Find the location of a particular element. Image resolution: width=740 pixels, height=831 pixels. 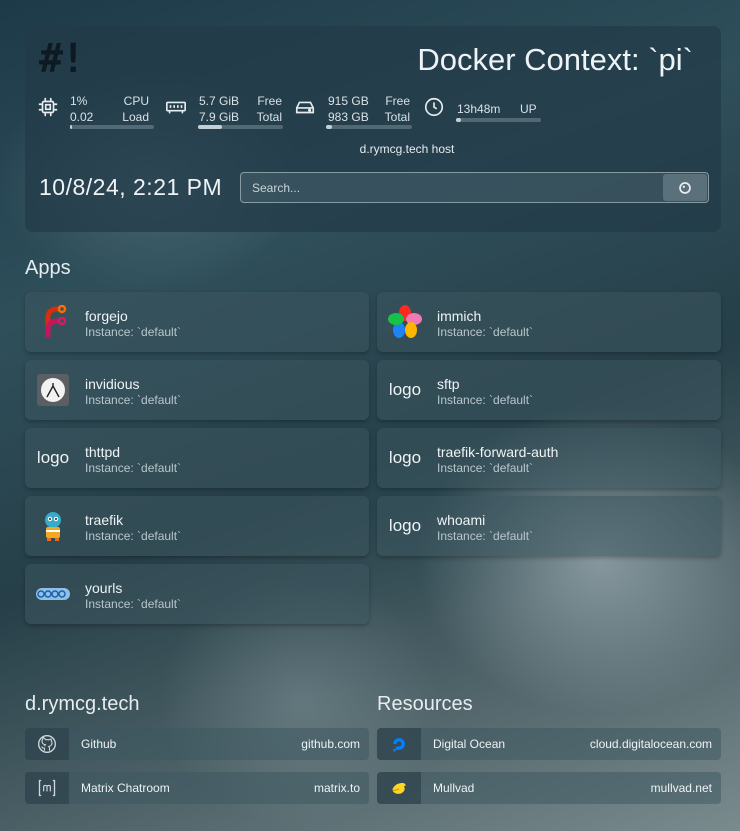

memory-icon is located at coordinates (176, 107).